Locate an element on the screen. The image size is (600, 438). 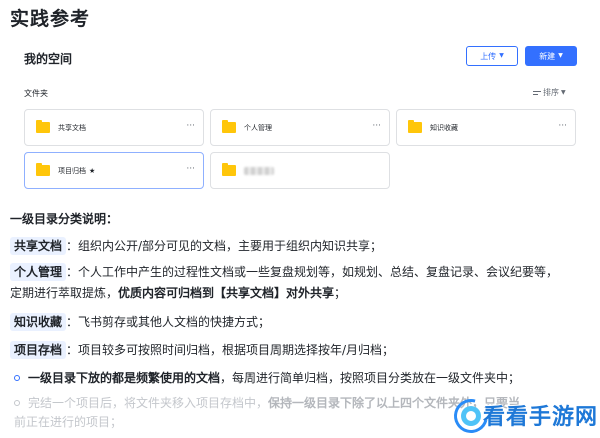
doc-item-shared-docs: 共享文档 ：组织内公开/部分可见的文档，主要用于组织内知识共享； is located at coordinates (290, 246).